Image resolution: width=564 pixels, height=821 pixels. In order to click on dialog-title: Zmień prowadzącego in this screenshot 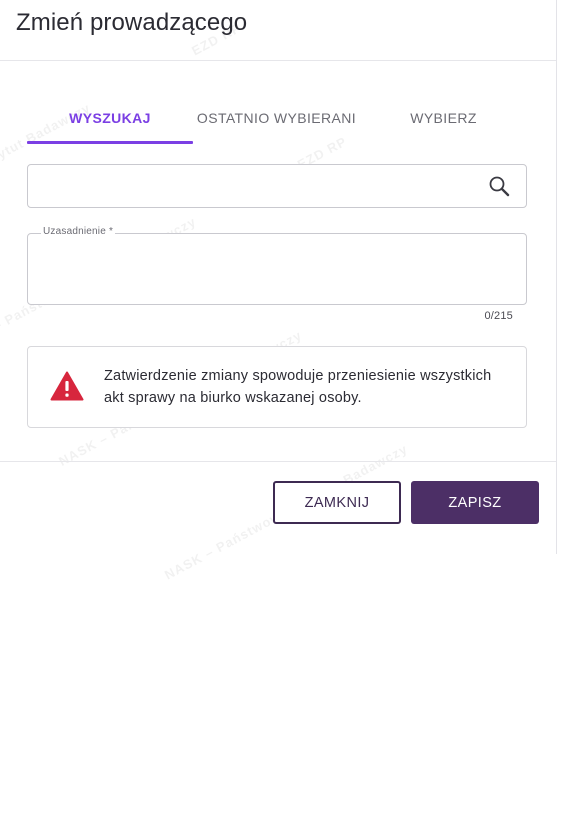, I will do `click(132, 22)`.